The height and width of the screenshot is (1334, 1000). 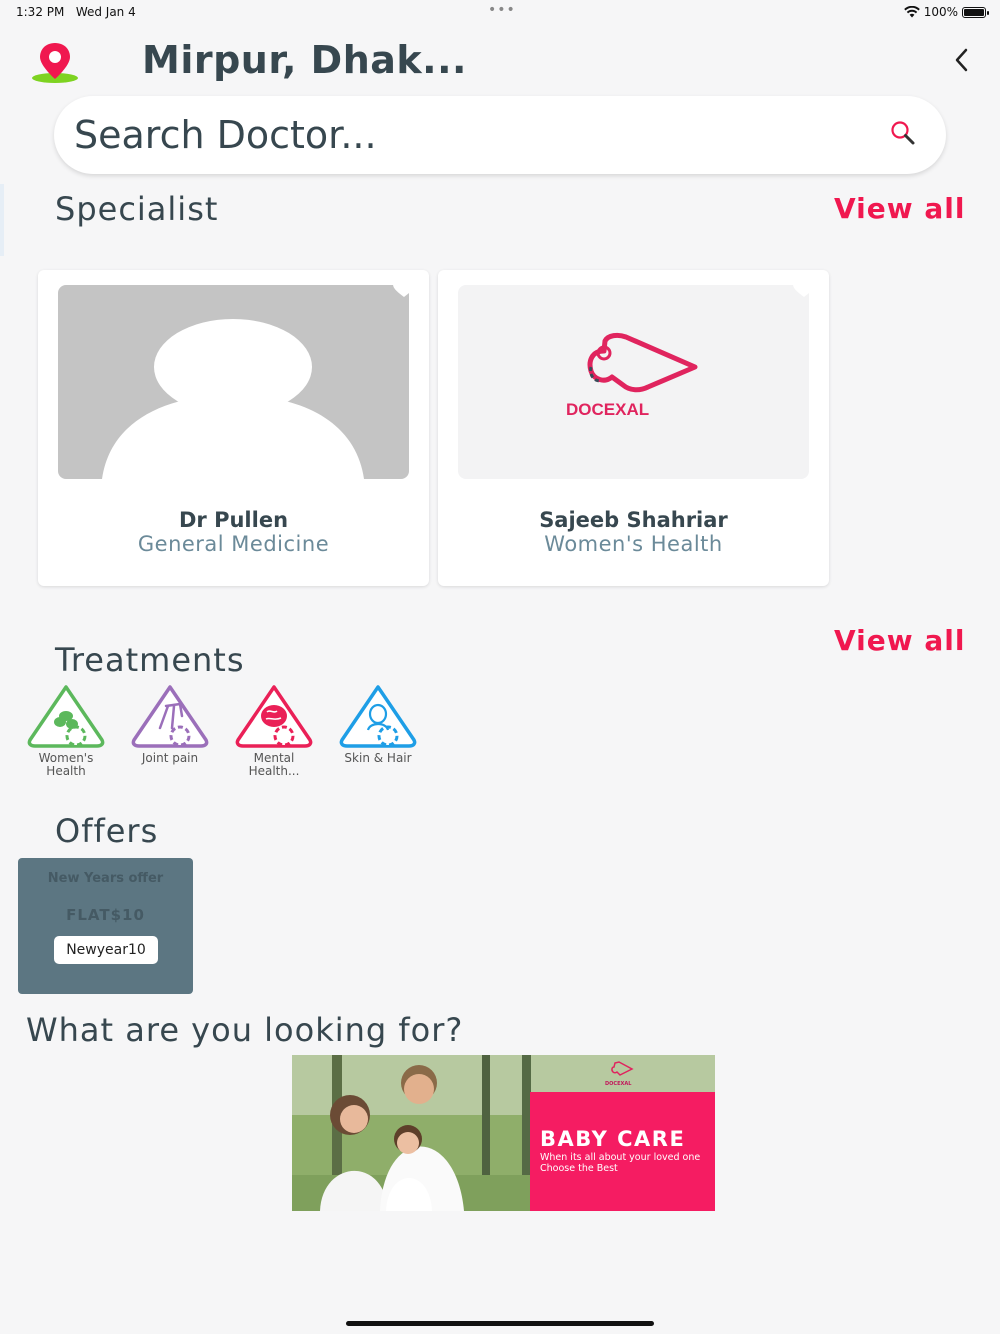 What do you see at coordinates (105, 915) in the screenshot?
I see `offer-amount: FLAT$10` at bounding box center [105, 915].